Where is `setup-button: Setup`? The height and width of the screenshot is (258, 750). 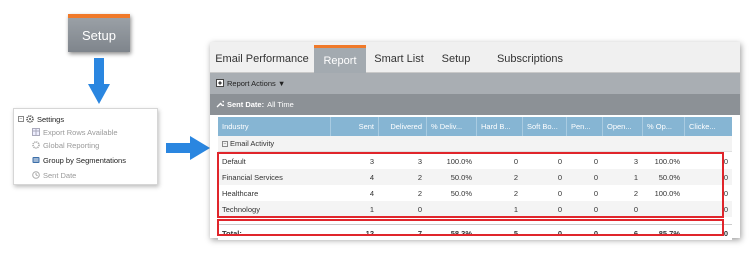 setup-button: Setup is located at coordinates (99, 33).